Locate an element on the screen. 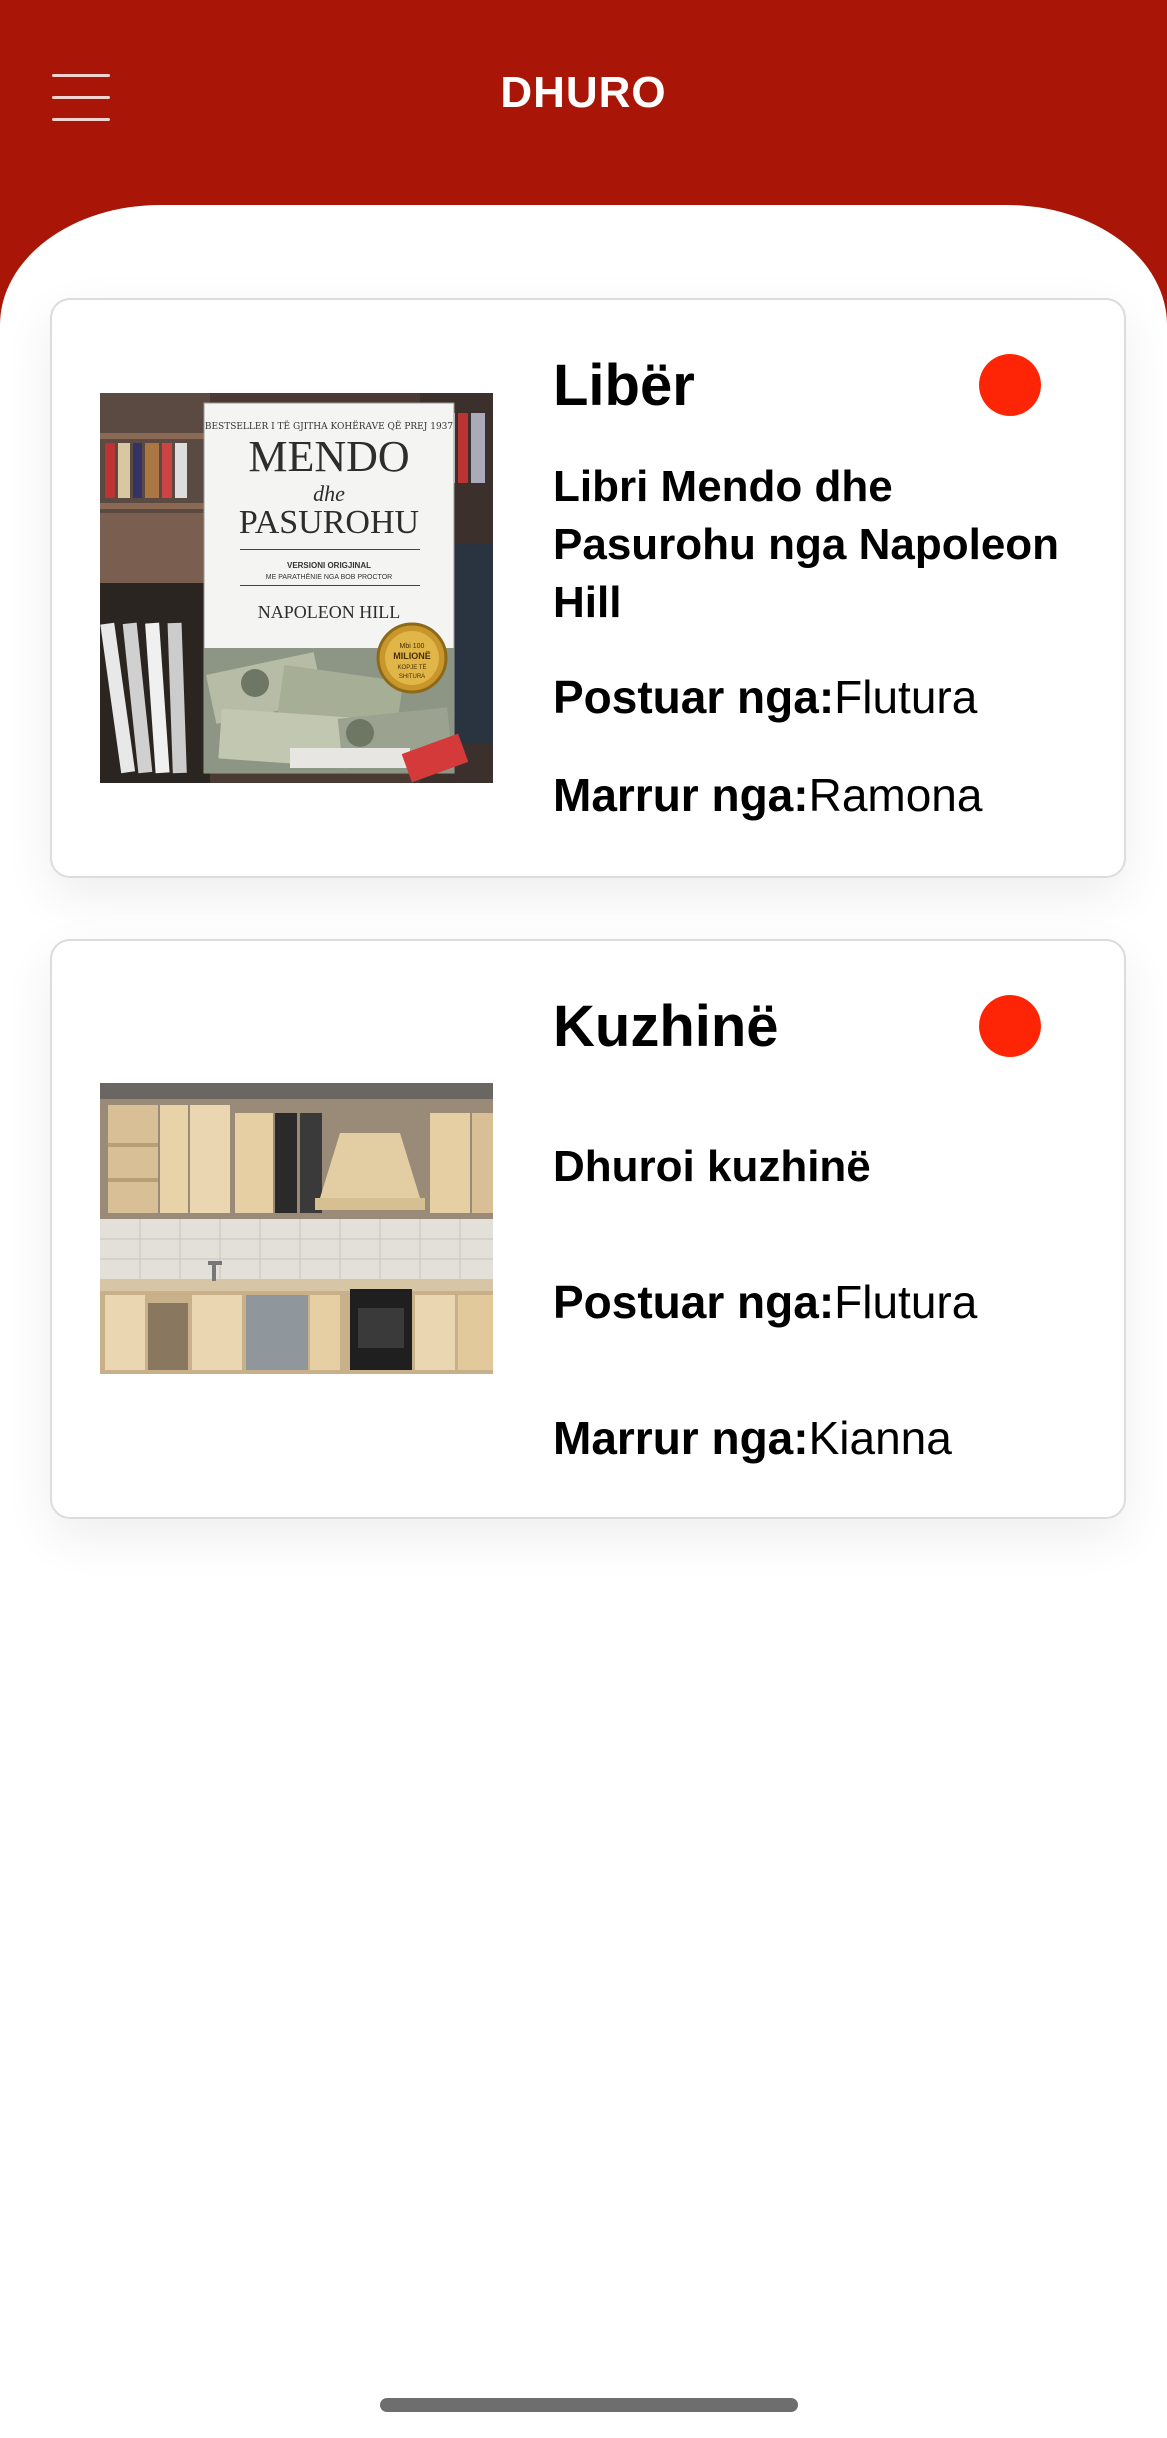 The height and width of the screenshot is (2438, 1167). taken-by-row: Marrur nga:Ramona is located at coordinates (767, 795).